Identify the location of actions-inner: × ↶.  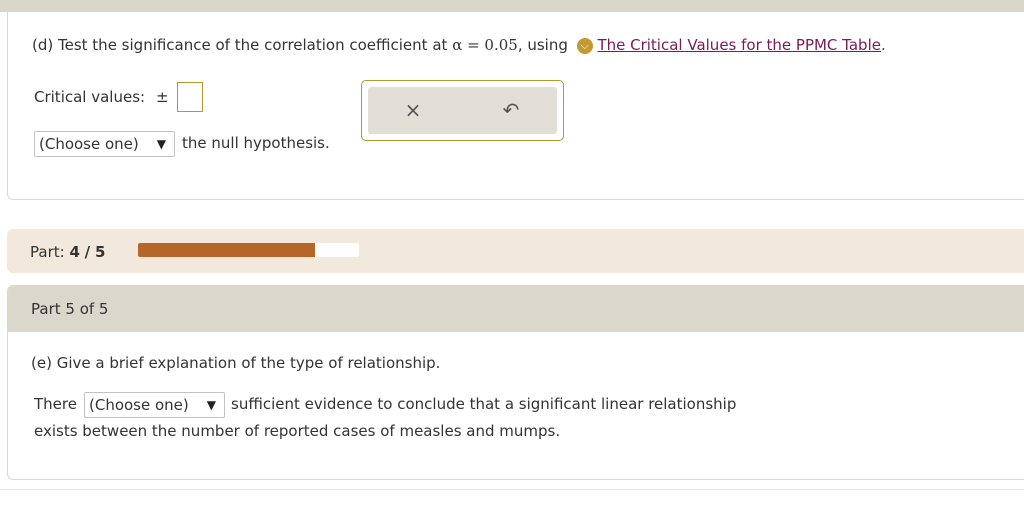
(462, 110).